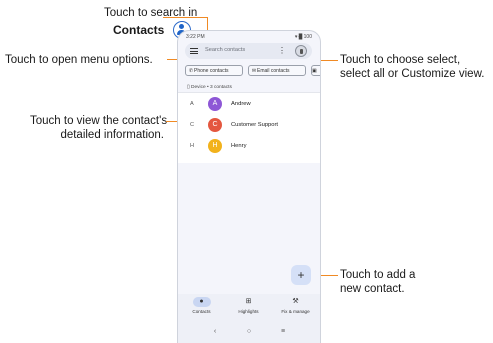 This screenshot has height=343, width=493. I want to click on contact-row-andrew: A A Andrew, so click(249, 105).